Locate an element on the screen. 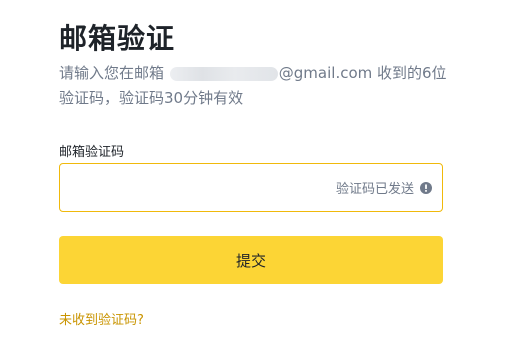  verification-instructions: 请输入您在邮箱 @gmail.com 收到的6位验证码，验证码30分钟有效 is located at coordinates (259, 86).